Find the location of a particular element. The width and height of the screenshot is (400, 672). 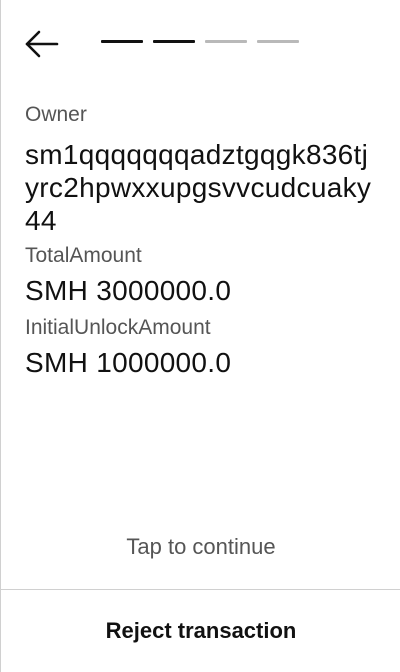

reject-transaction-button: Reject transaction is located at coordinates (200, 631).